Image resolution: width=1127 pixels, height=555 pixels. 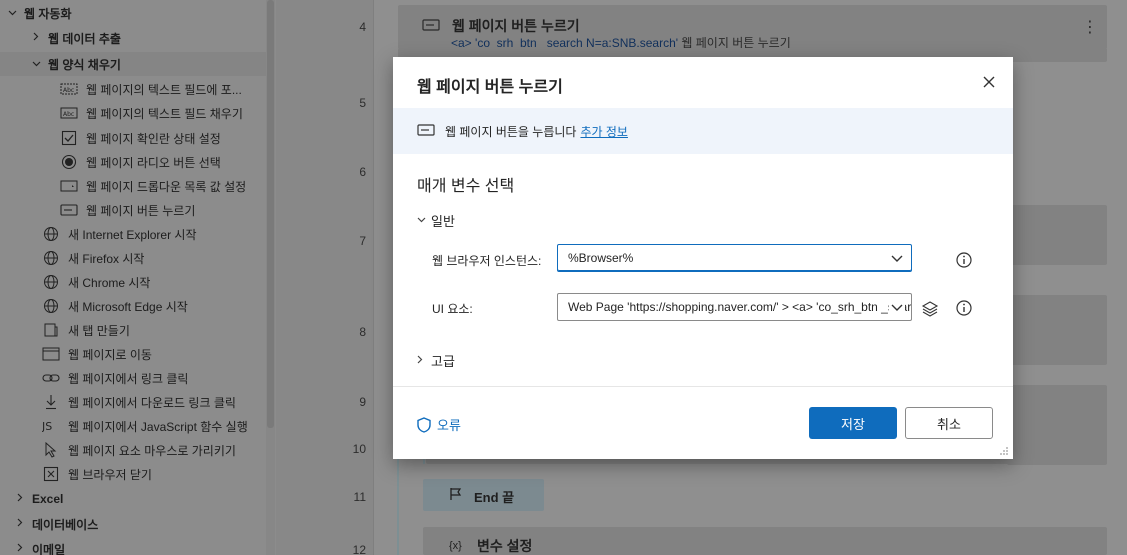 I want to click on sidebar-item: 새 Microsoft Edge 시작, so click(x=133, y=306).